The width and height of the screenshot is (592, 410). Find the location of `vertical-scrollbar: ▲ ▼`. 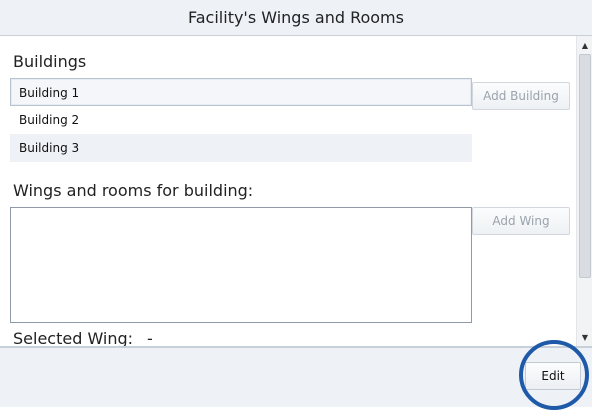

vertical-scrollbar: ▲ ▼ is located at coordinates (584, 191).